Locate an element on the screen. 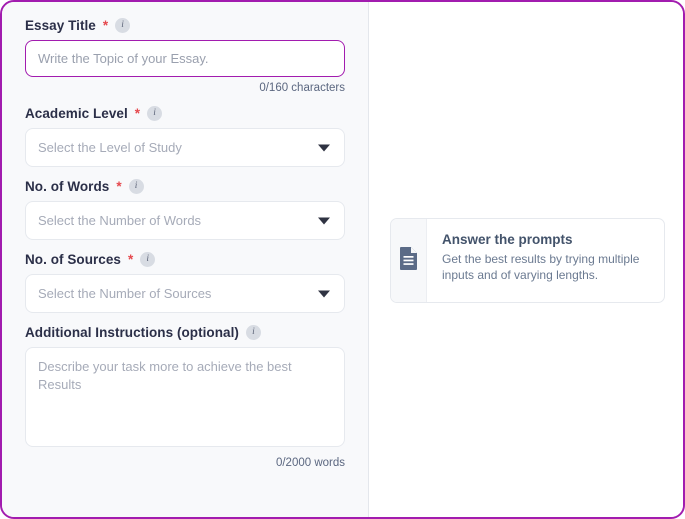 The width and height of the screenshot is (685, 519). required-asterisk-no-of-sources: * is located at coordinates (130, 259).